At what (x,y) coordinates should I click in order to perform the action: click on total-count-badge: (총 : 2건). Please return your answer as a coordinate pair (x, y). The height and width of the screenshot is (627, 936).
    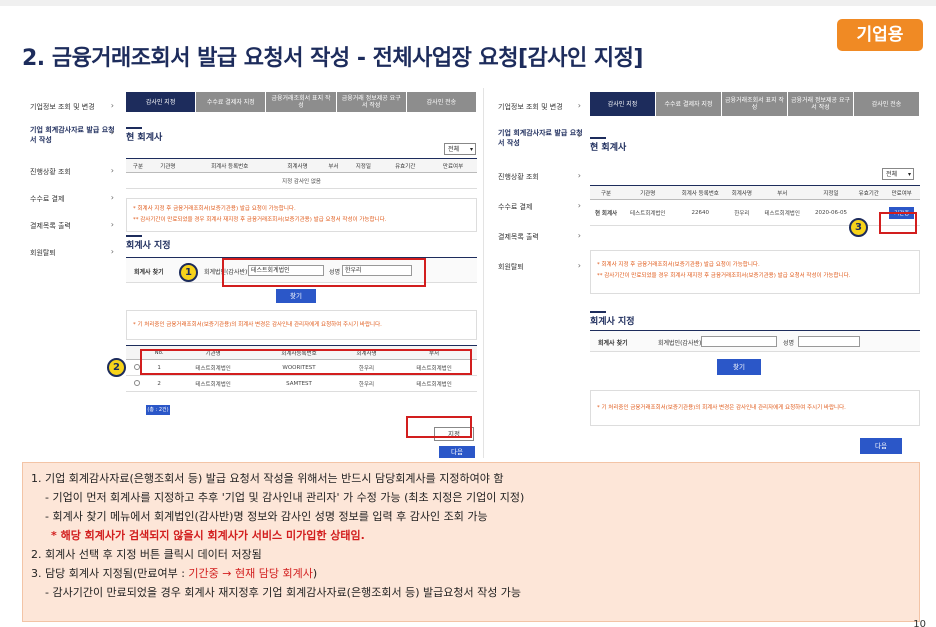
    Looking at the image, I should click on (158, 410).